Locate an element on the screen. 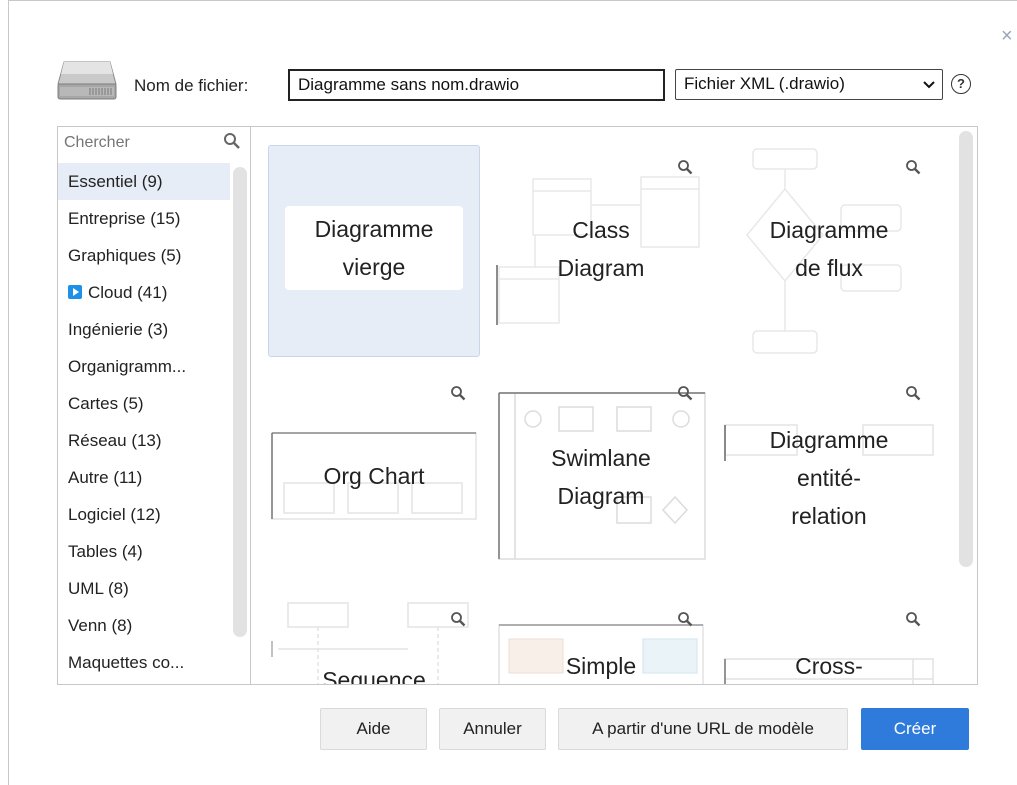  template-label-line: Cross- is located at coordinates (829, 666).